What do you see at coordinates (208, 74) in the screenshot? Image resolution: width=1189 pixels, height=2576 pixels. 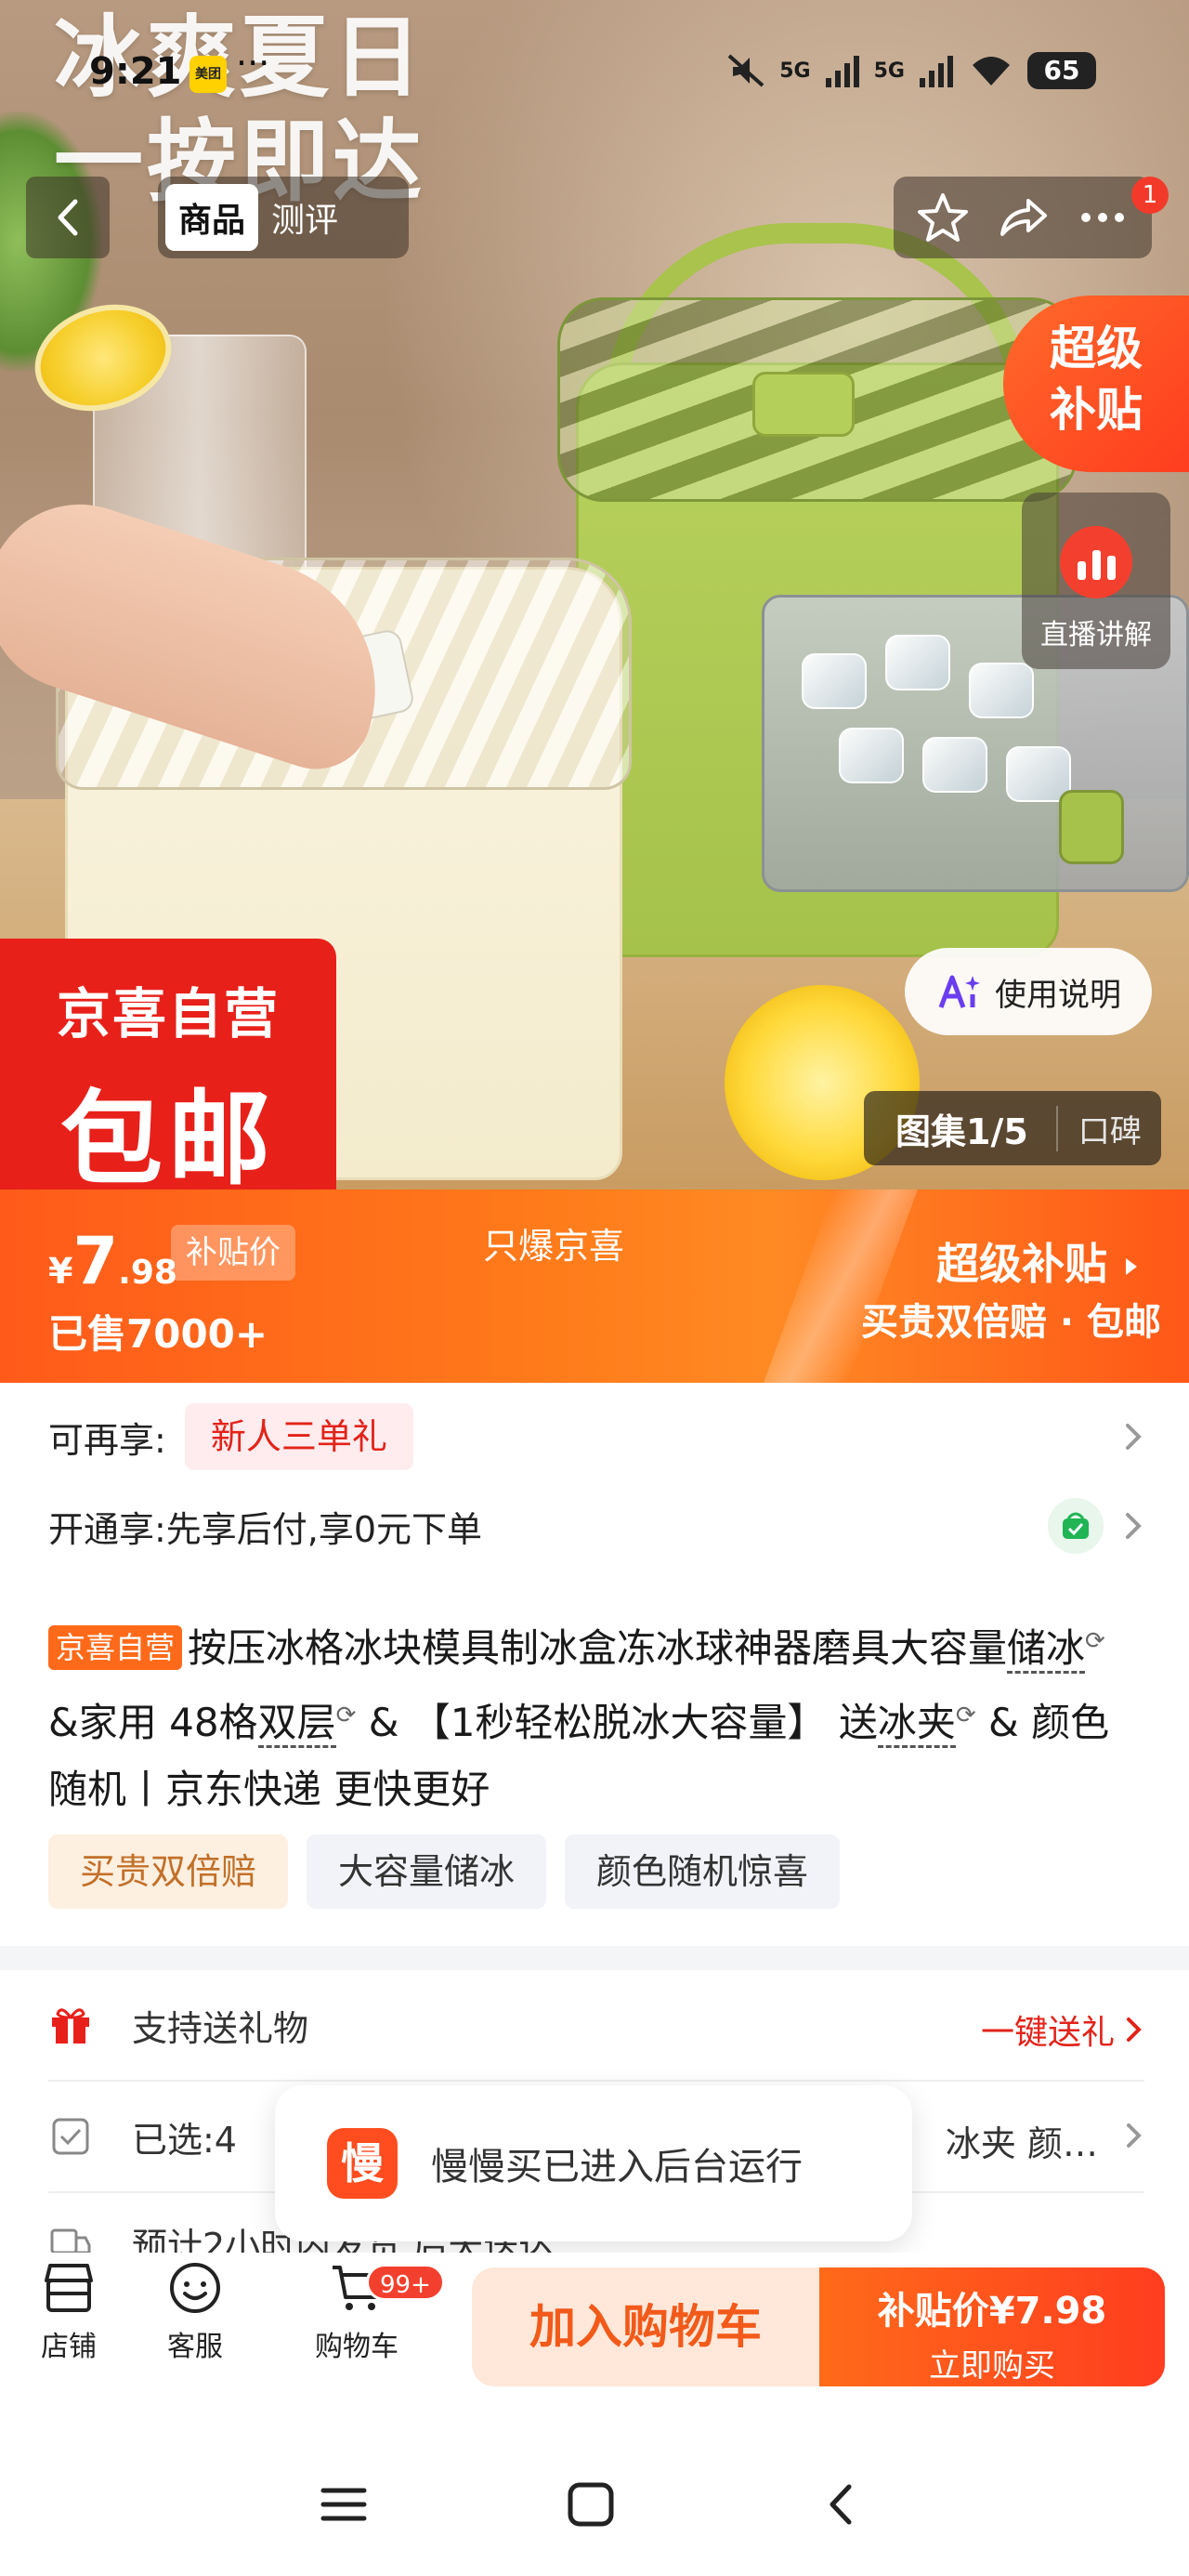 I see `meituan-notification-icon: 美团` at bounding box center [208, 74].